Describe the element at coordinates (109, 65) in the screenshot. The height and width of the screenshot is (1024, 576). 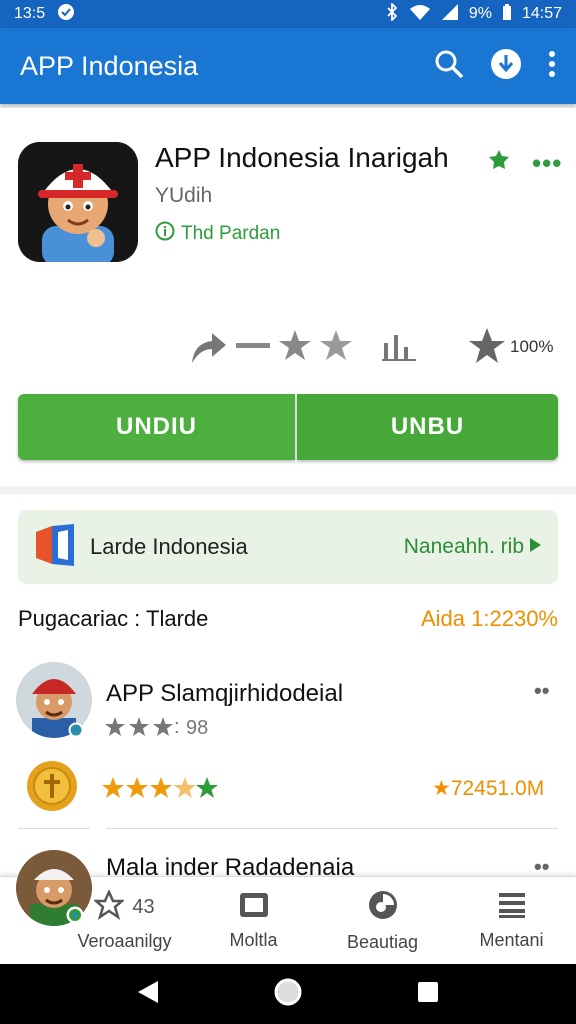
I see `app-bar-title: APP Indonesia` at that location.